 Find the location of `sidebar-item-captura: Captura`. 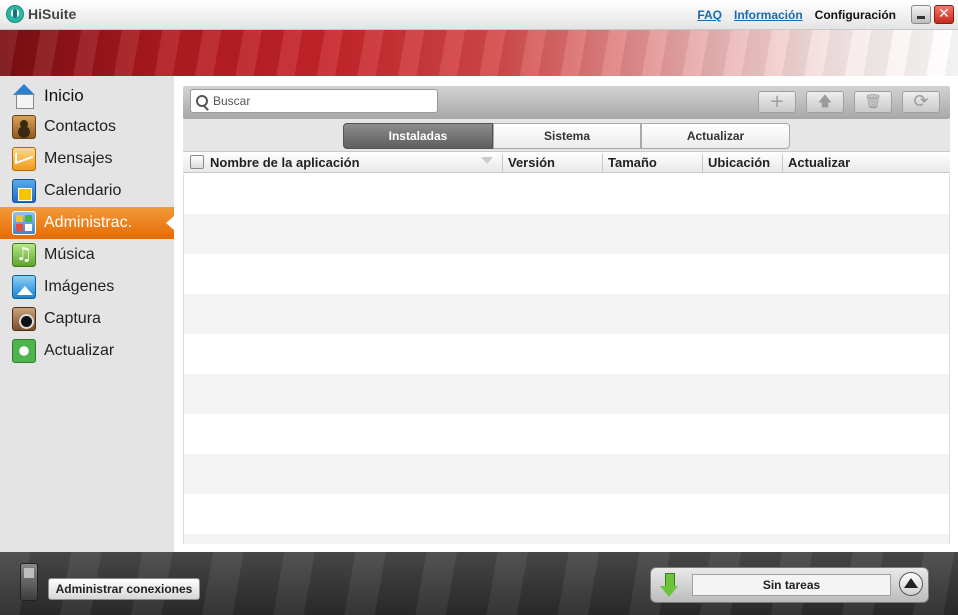

sidebar-item-captura: Captura is located at coordinates (87, 319).